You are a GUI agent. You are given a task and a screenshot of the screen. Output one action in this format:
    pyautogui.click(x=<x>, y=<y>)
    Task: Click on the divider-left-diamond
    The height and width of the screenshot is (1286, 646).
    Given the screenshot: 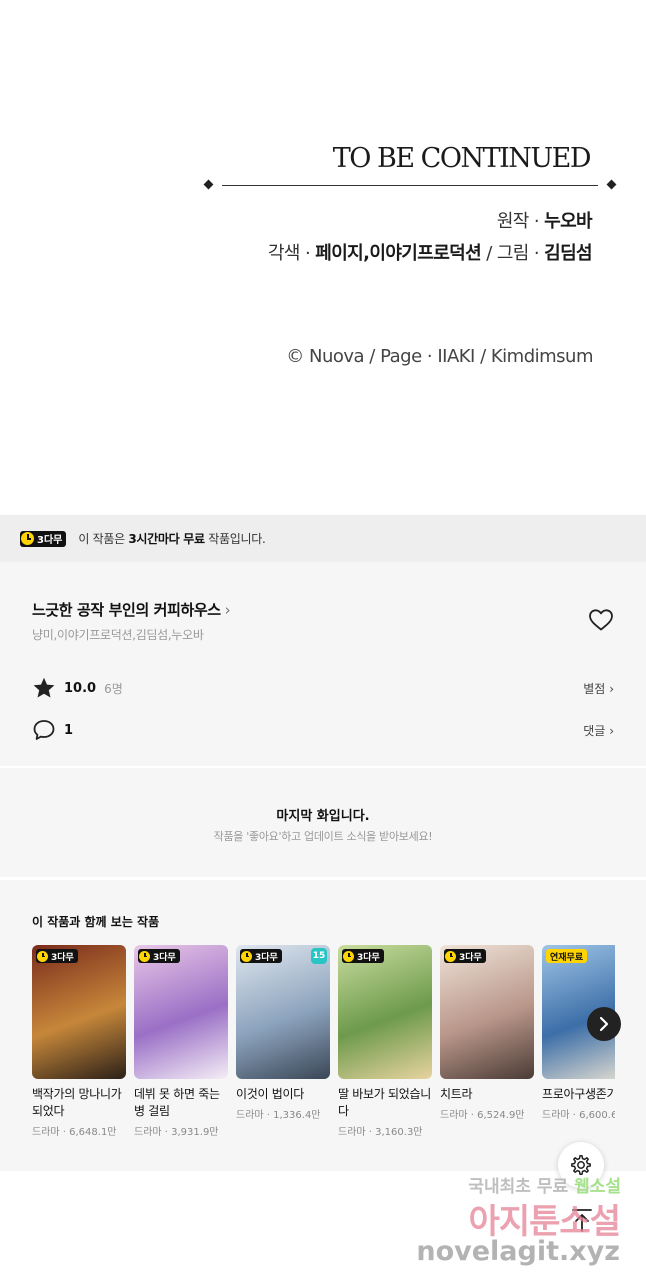 What is the action you would take?
    pyautogui.click(x=208, y=184)
    